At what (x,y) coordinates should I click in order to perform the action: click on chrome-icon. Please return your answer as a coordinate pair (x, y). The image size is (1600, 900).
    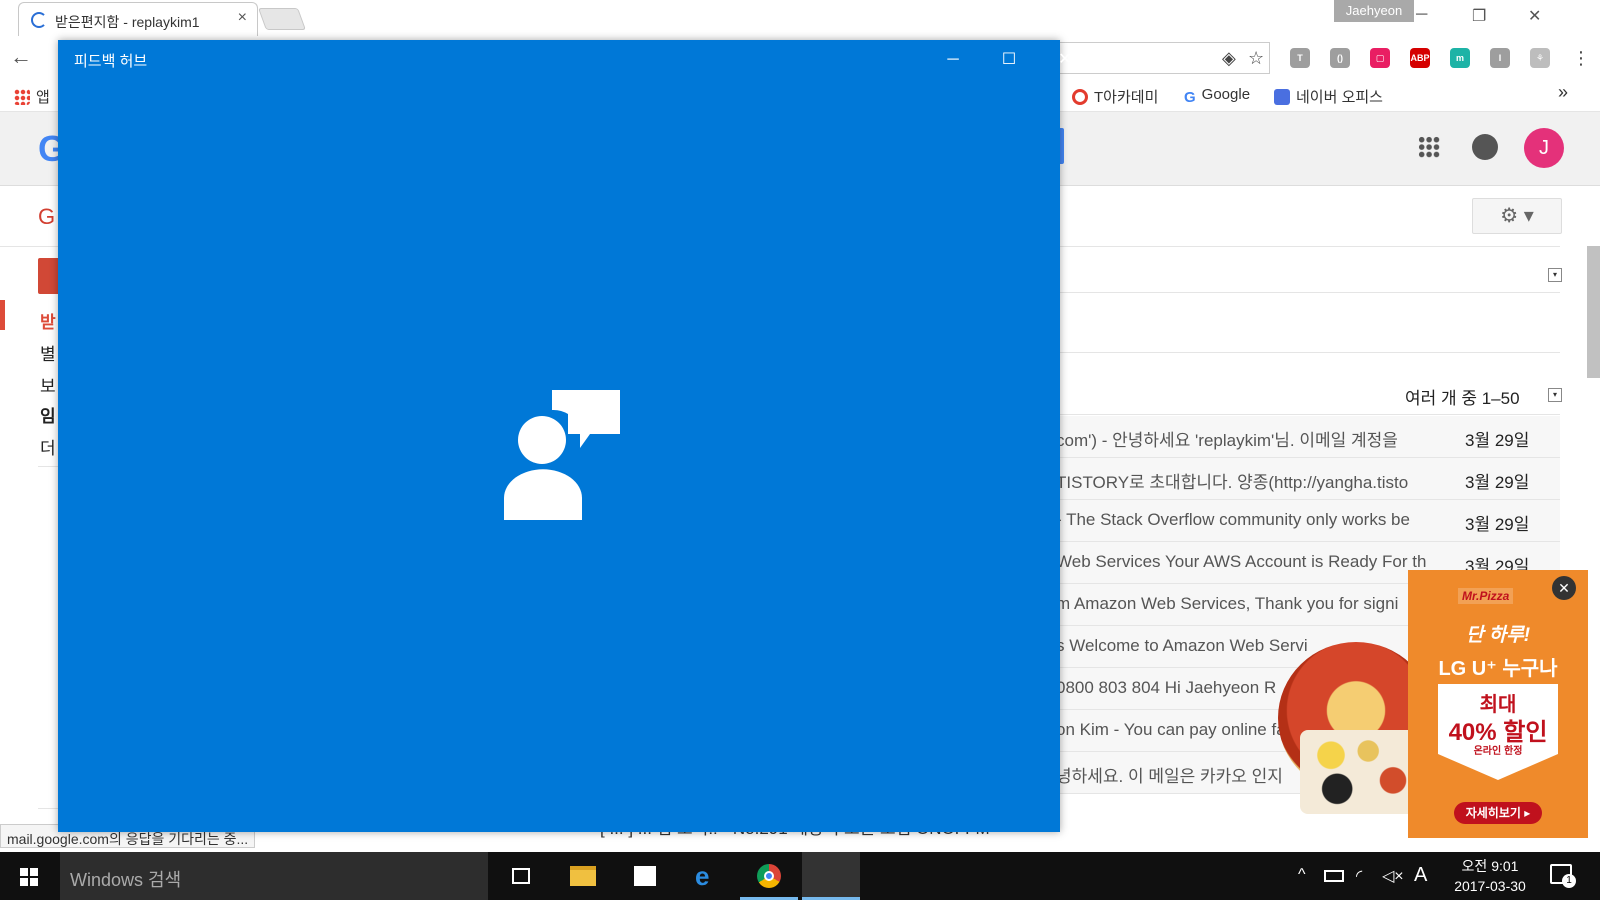
    Looking at the image, I should click on (769, 876).